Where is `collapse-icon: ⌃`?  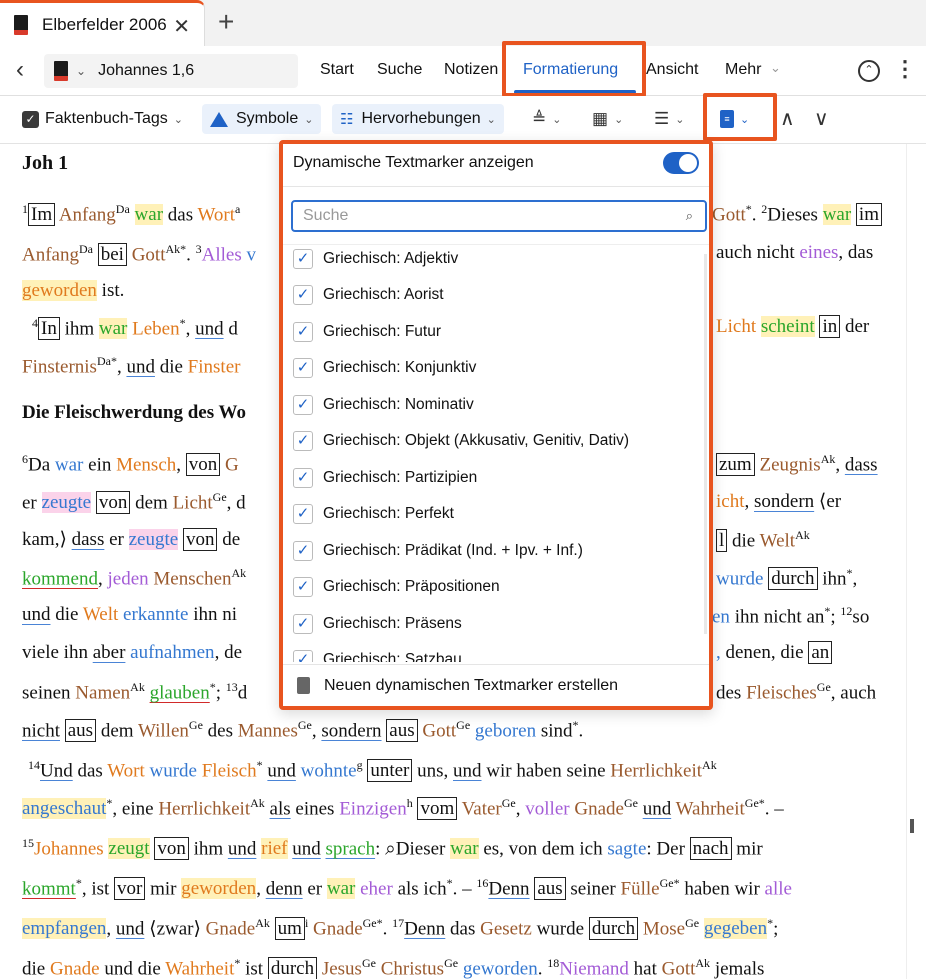
collapse-icon: ⌃ is located at coordinates (869, 71).